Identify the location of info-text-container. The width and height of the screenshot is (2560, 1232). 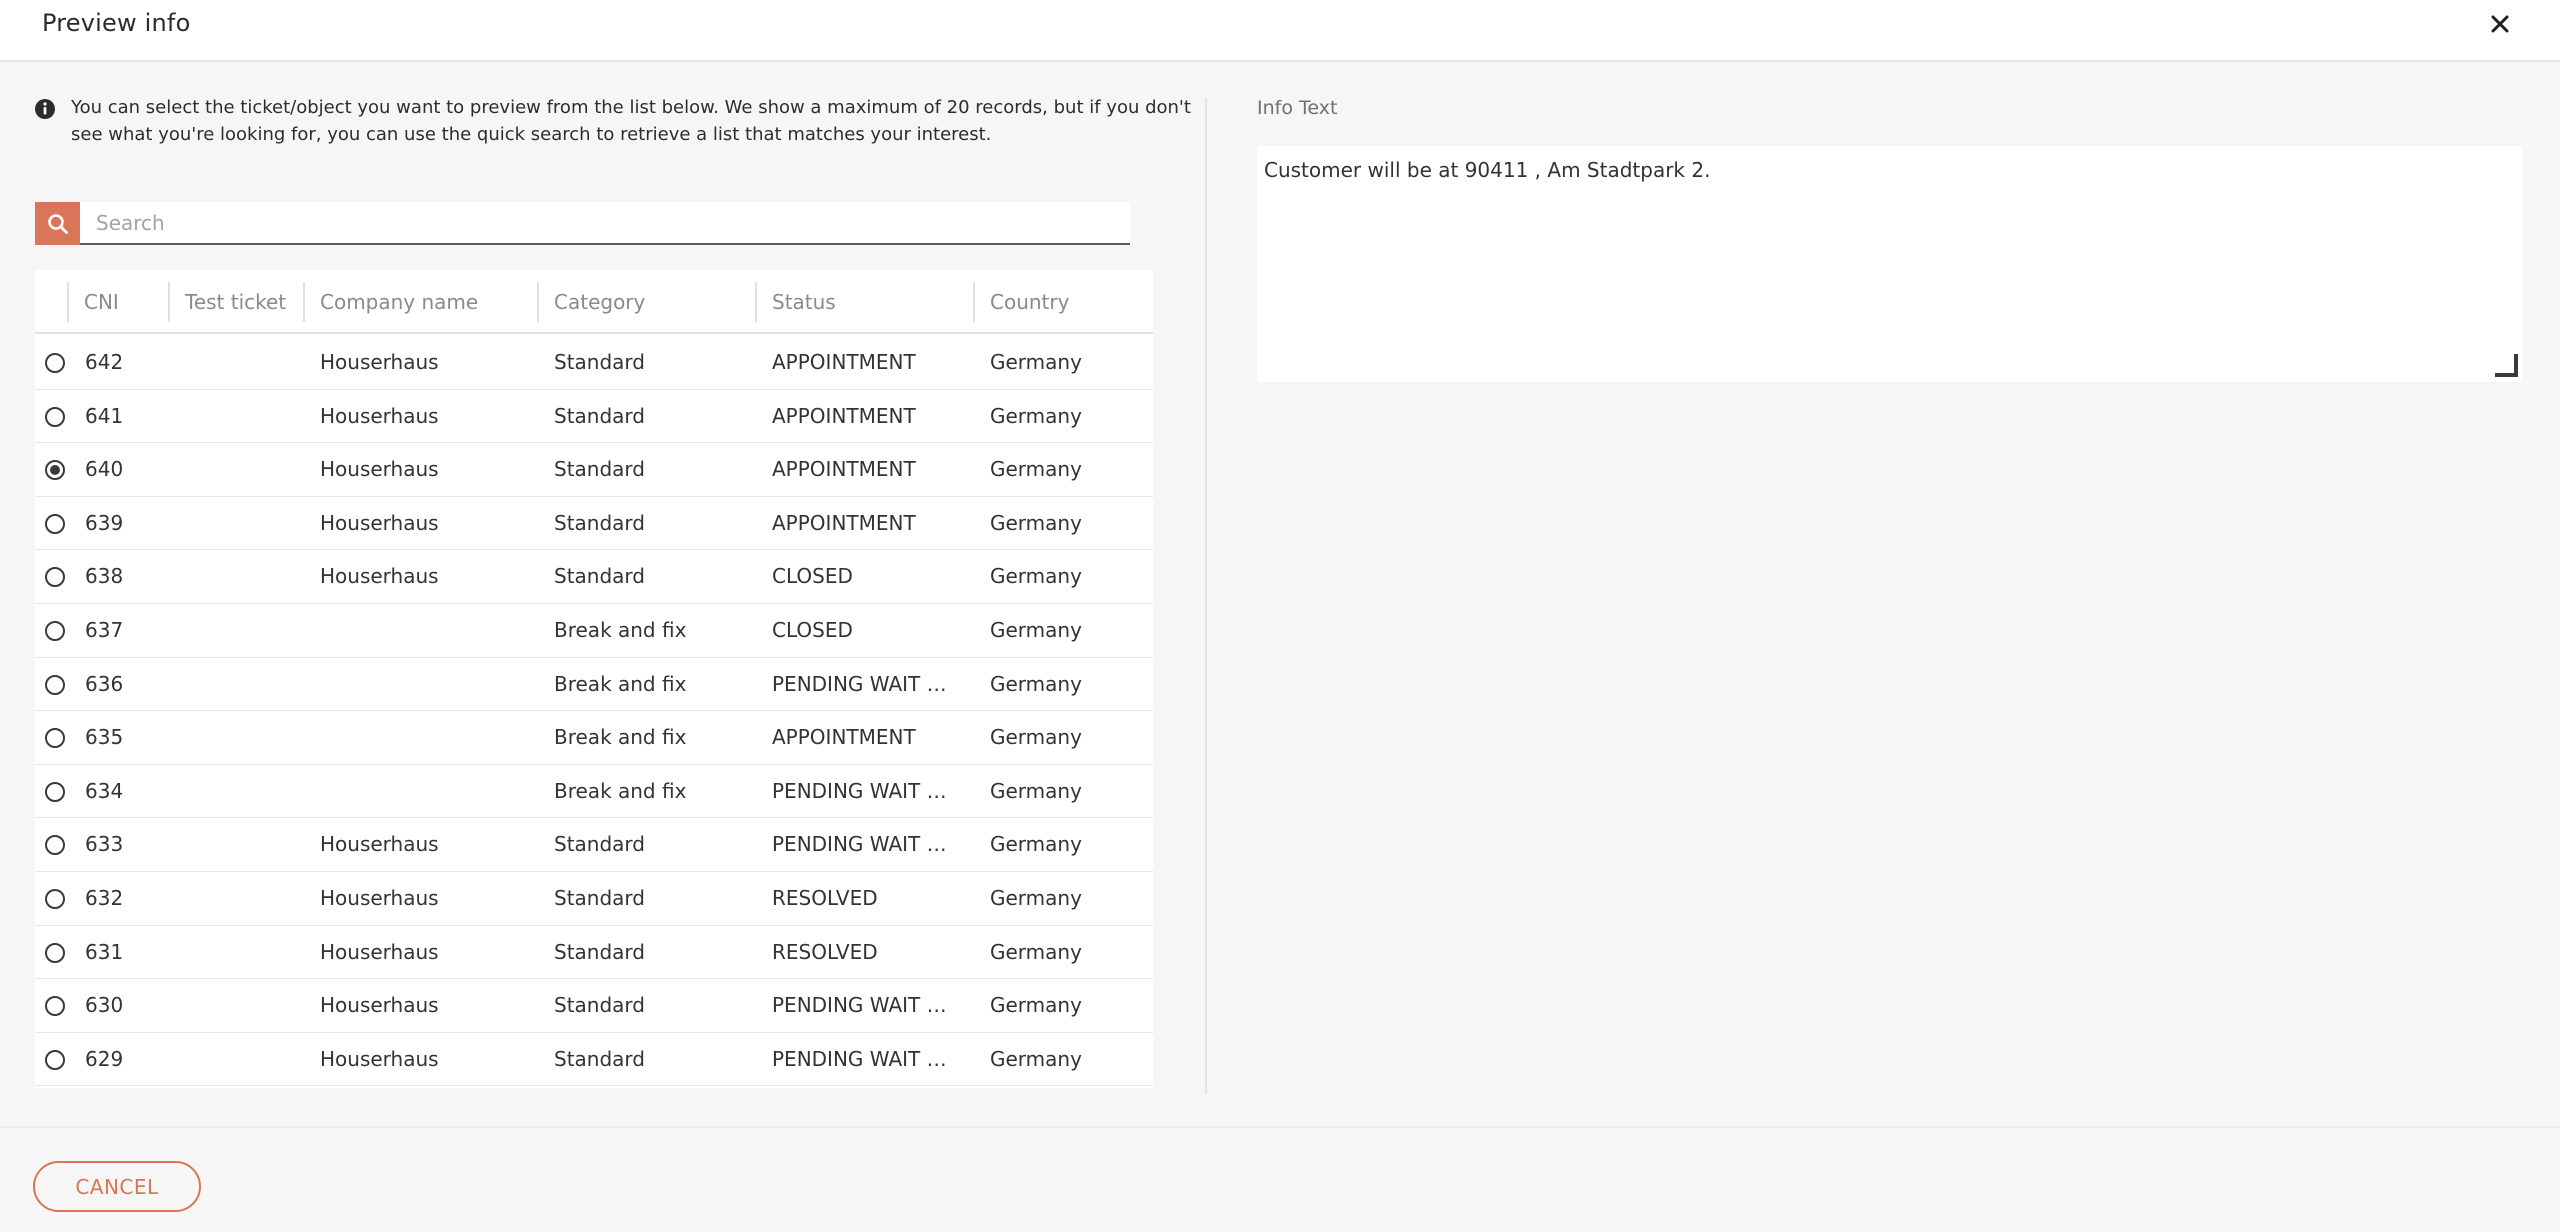
(1889, 264).